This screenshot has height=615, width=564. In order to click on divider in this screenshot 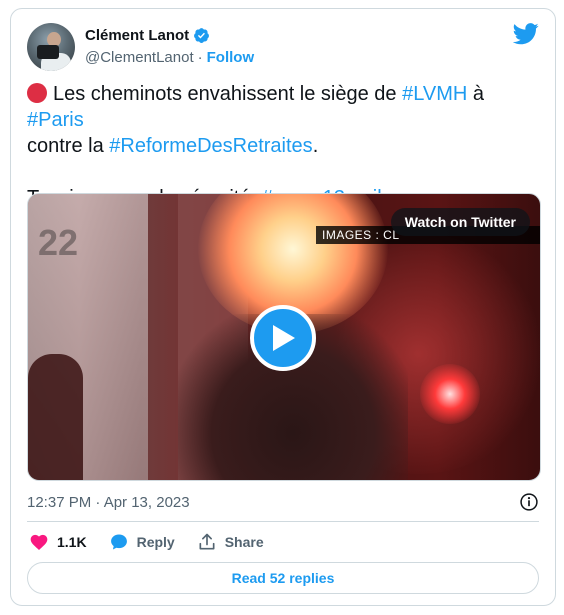, I will do `click(283, 521)`.